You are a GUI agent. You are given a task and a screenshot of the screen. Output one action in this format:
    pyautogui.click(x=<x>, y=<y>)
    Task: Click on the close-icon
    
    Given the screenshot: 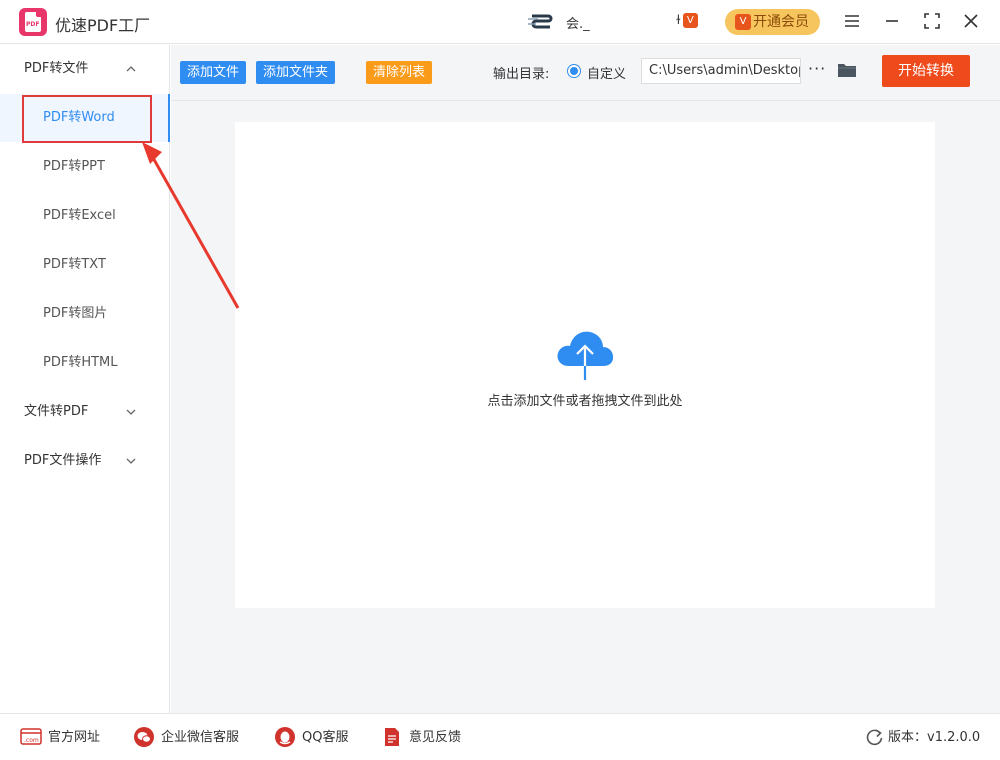 What is the action you would take?
    pyautogui.click(x=971, y=21)
    